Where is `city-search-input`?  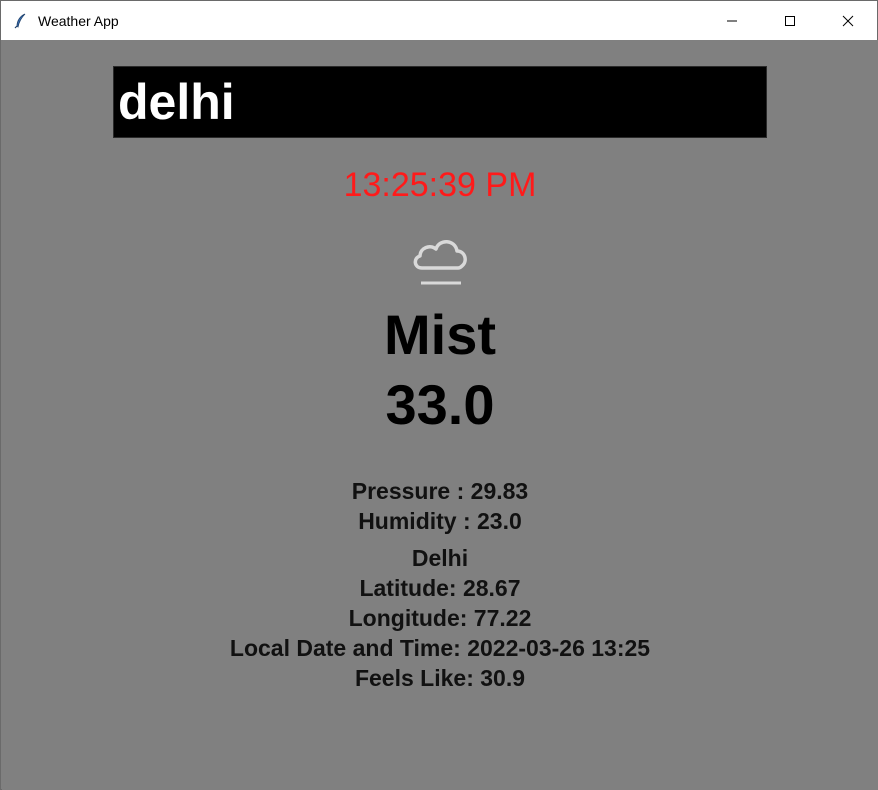 city-search-input is located at coordinates (440, 102).